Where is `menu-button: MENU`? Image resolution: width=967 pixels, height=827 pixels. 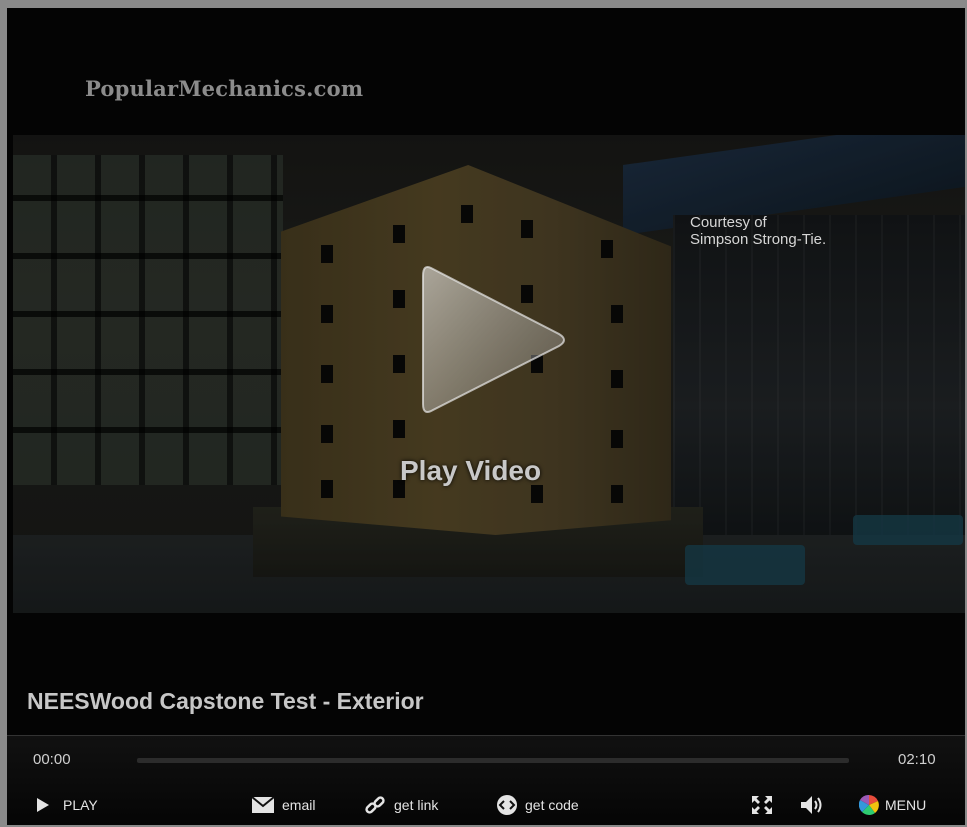 menu-button: MENU is located at coordinates (892, 805).